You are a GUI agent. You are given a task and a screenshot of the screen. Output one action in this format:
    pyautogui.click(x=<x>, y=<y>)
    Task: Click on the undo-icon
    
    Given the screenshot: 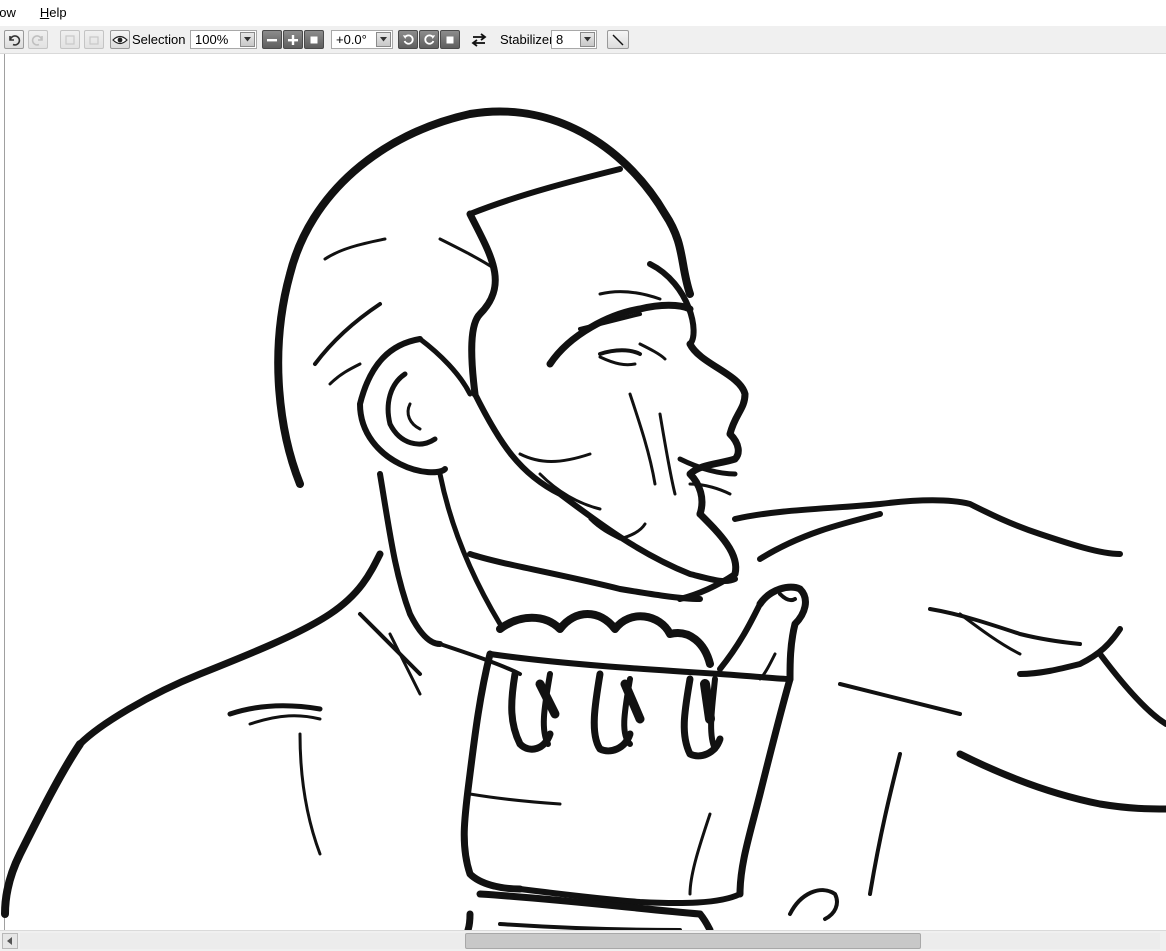 What is the action you would take?
    pyautogui.click(x=15, y=40)
    